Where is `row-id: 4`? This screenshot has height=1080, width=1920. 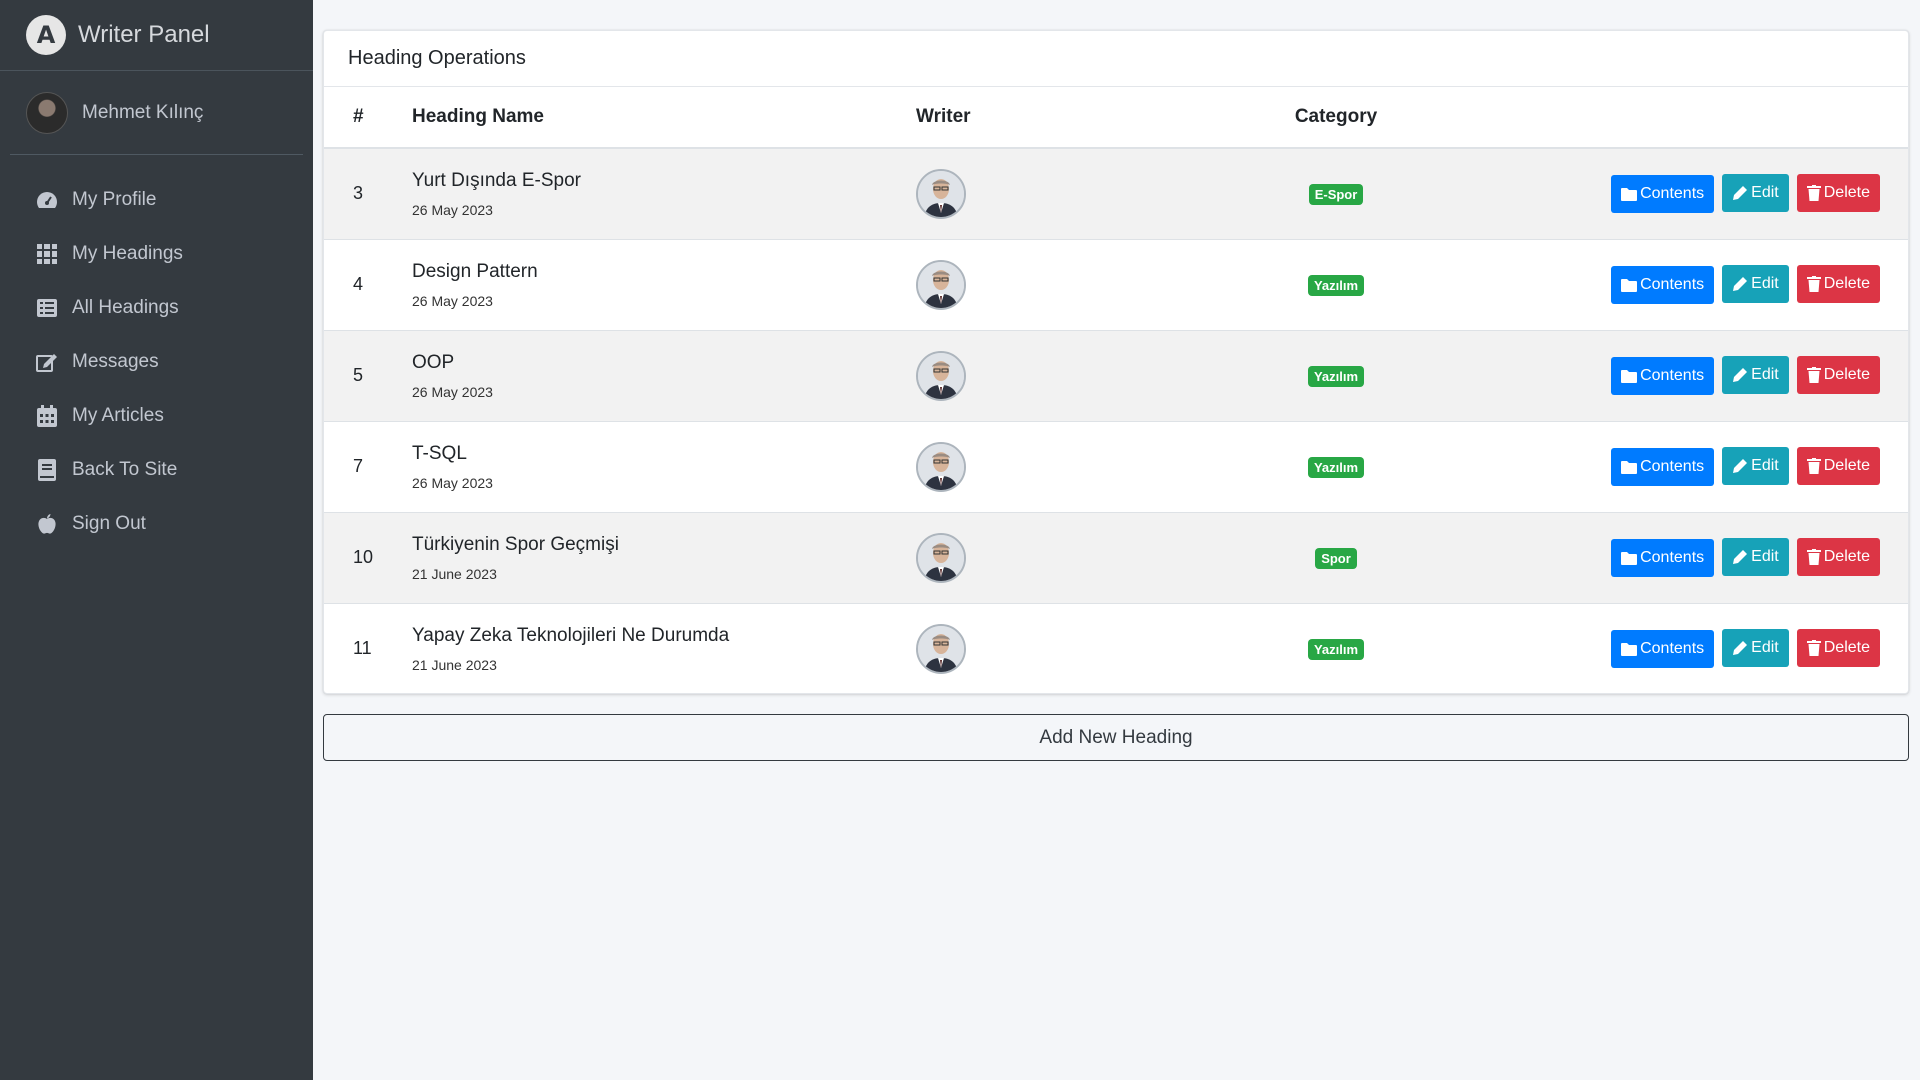
row-id: 4 is located at coordinates (358, 284).